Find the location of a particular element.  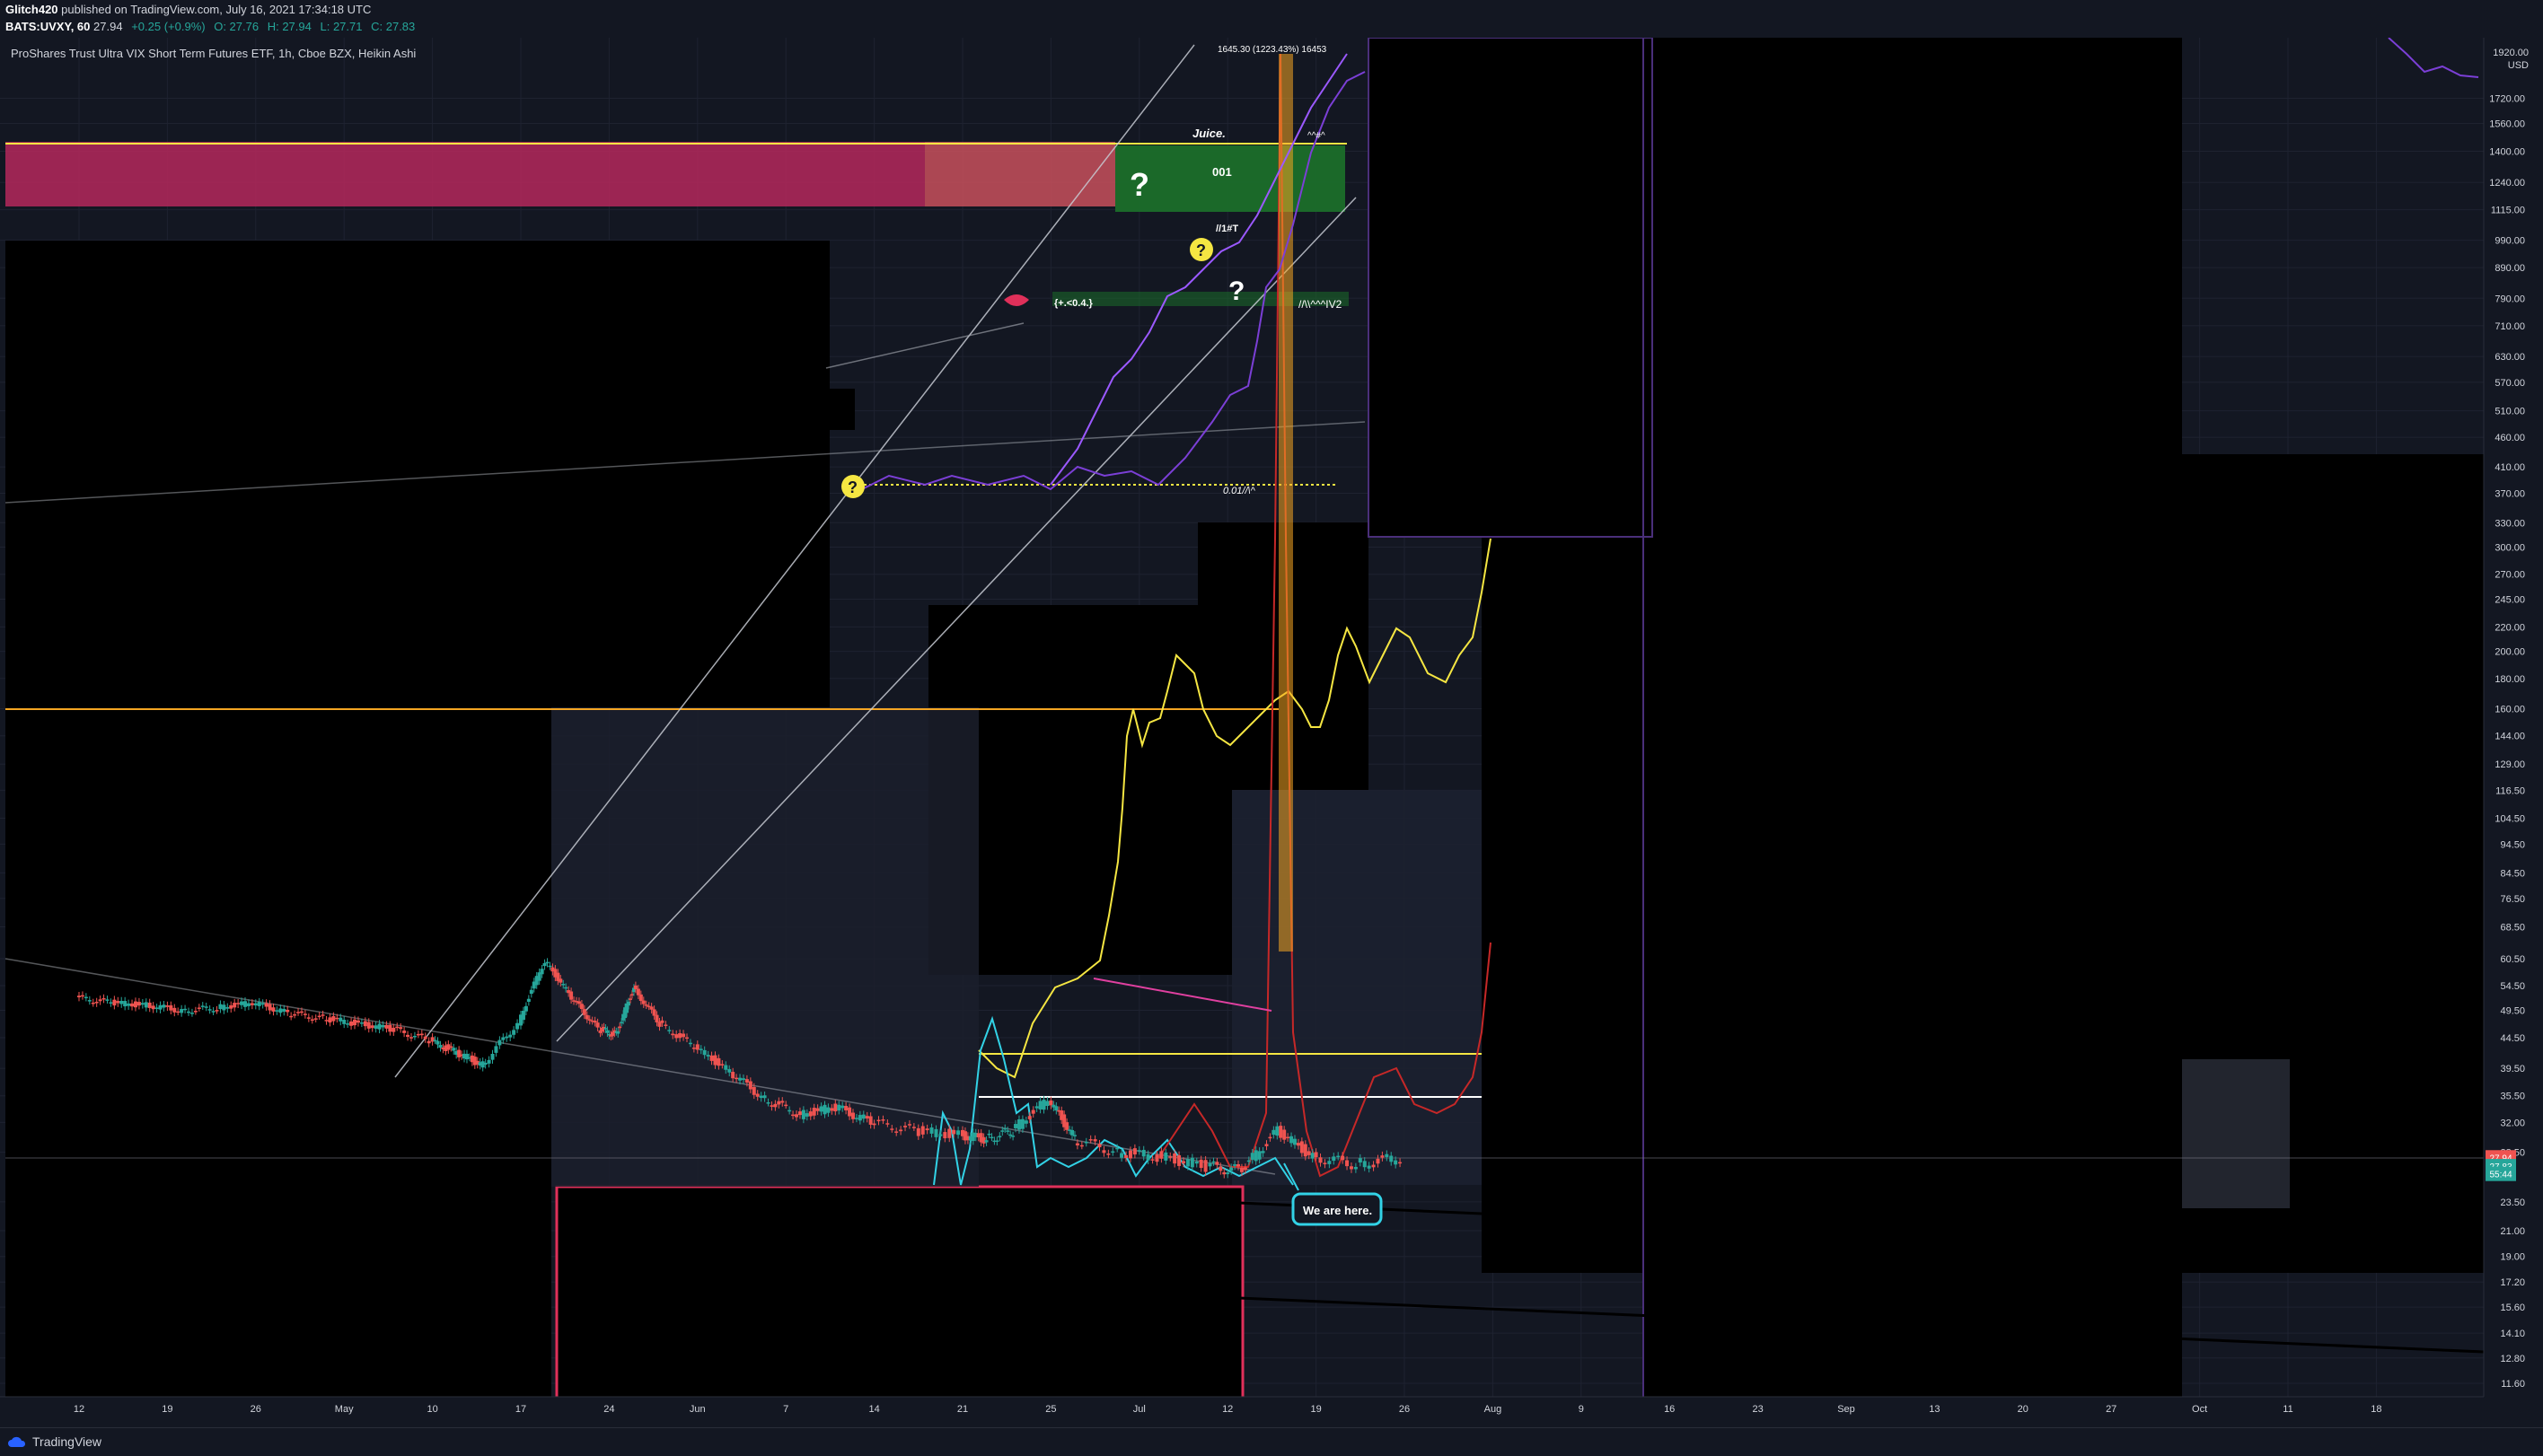

y-tick-label: 1240.00 is located at coordinates (2507, 184).